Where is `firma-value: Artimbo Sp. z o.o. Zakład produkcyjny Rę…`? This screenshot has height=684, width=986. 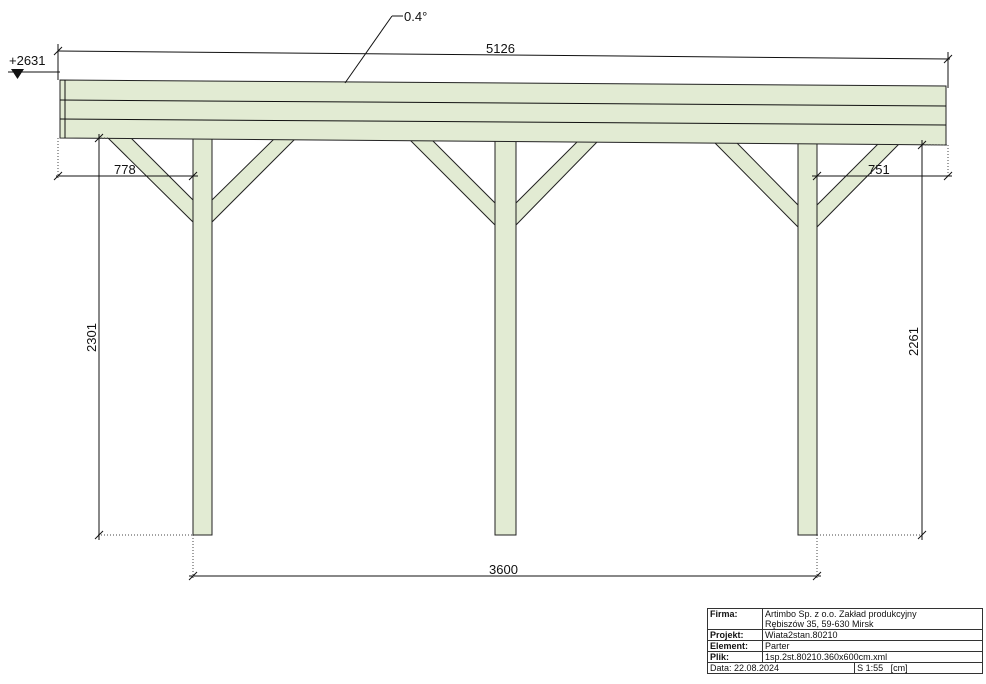
firma-value: Artimbo Sp. z o.o. Zakład produkcyjny Rę… is located at coordinates (872, 619).